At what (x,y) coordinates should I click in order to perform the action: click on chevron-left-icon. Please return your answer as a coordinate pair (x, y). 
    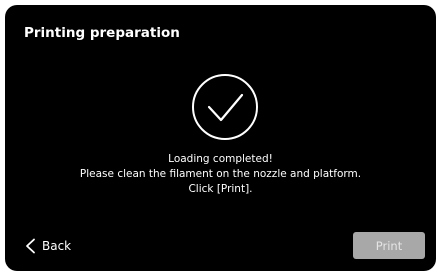
    Looking at the image, I should click on (30, 246).